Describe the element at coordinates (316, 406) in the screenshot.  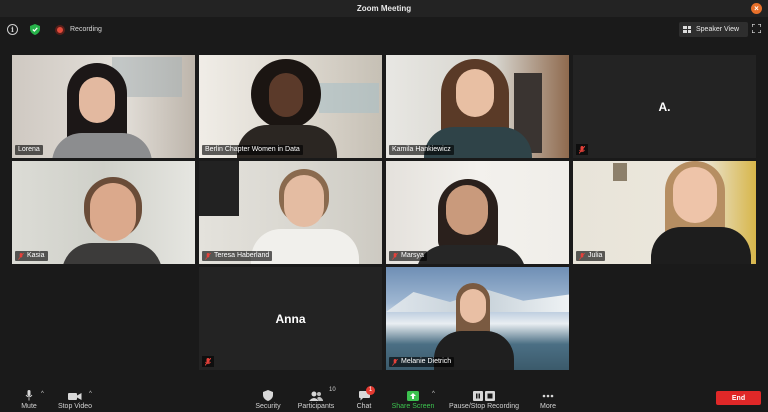
I see `participants-label: Participants` at that location.